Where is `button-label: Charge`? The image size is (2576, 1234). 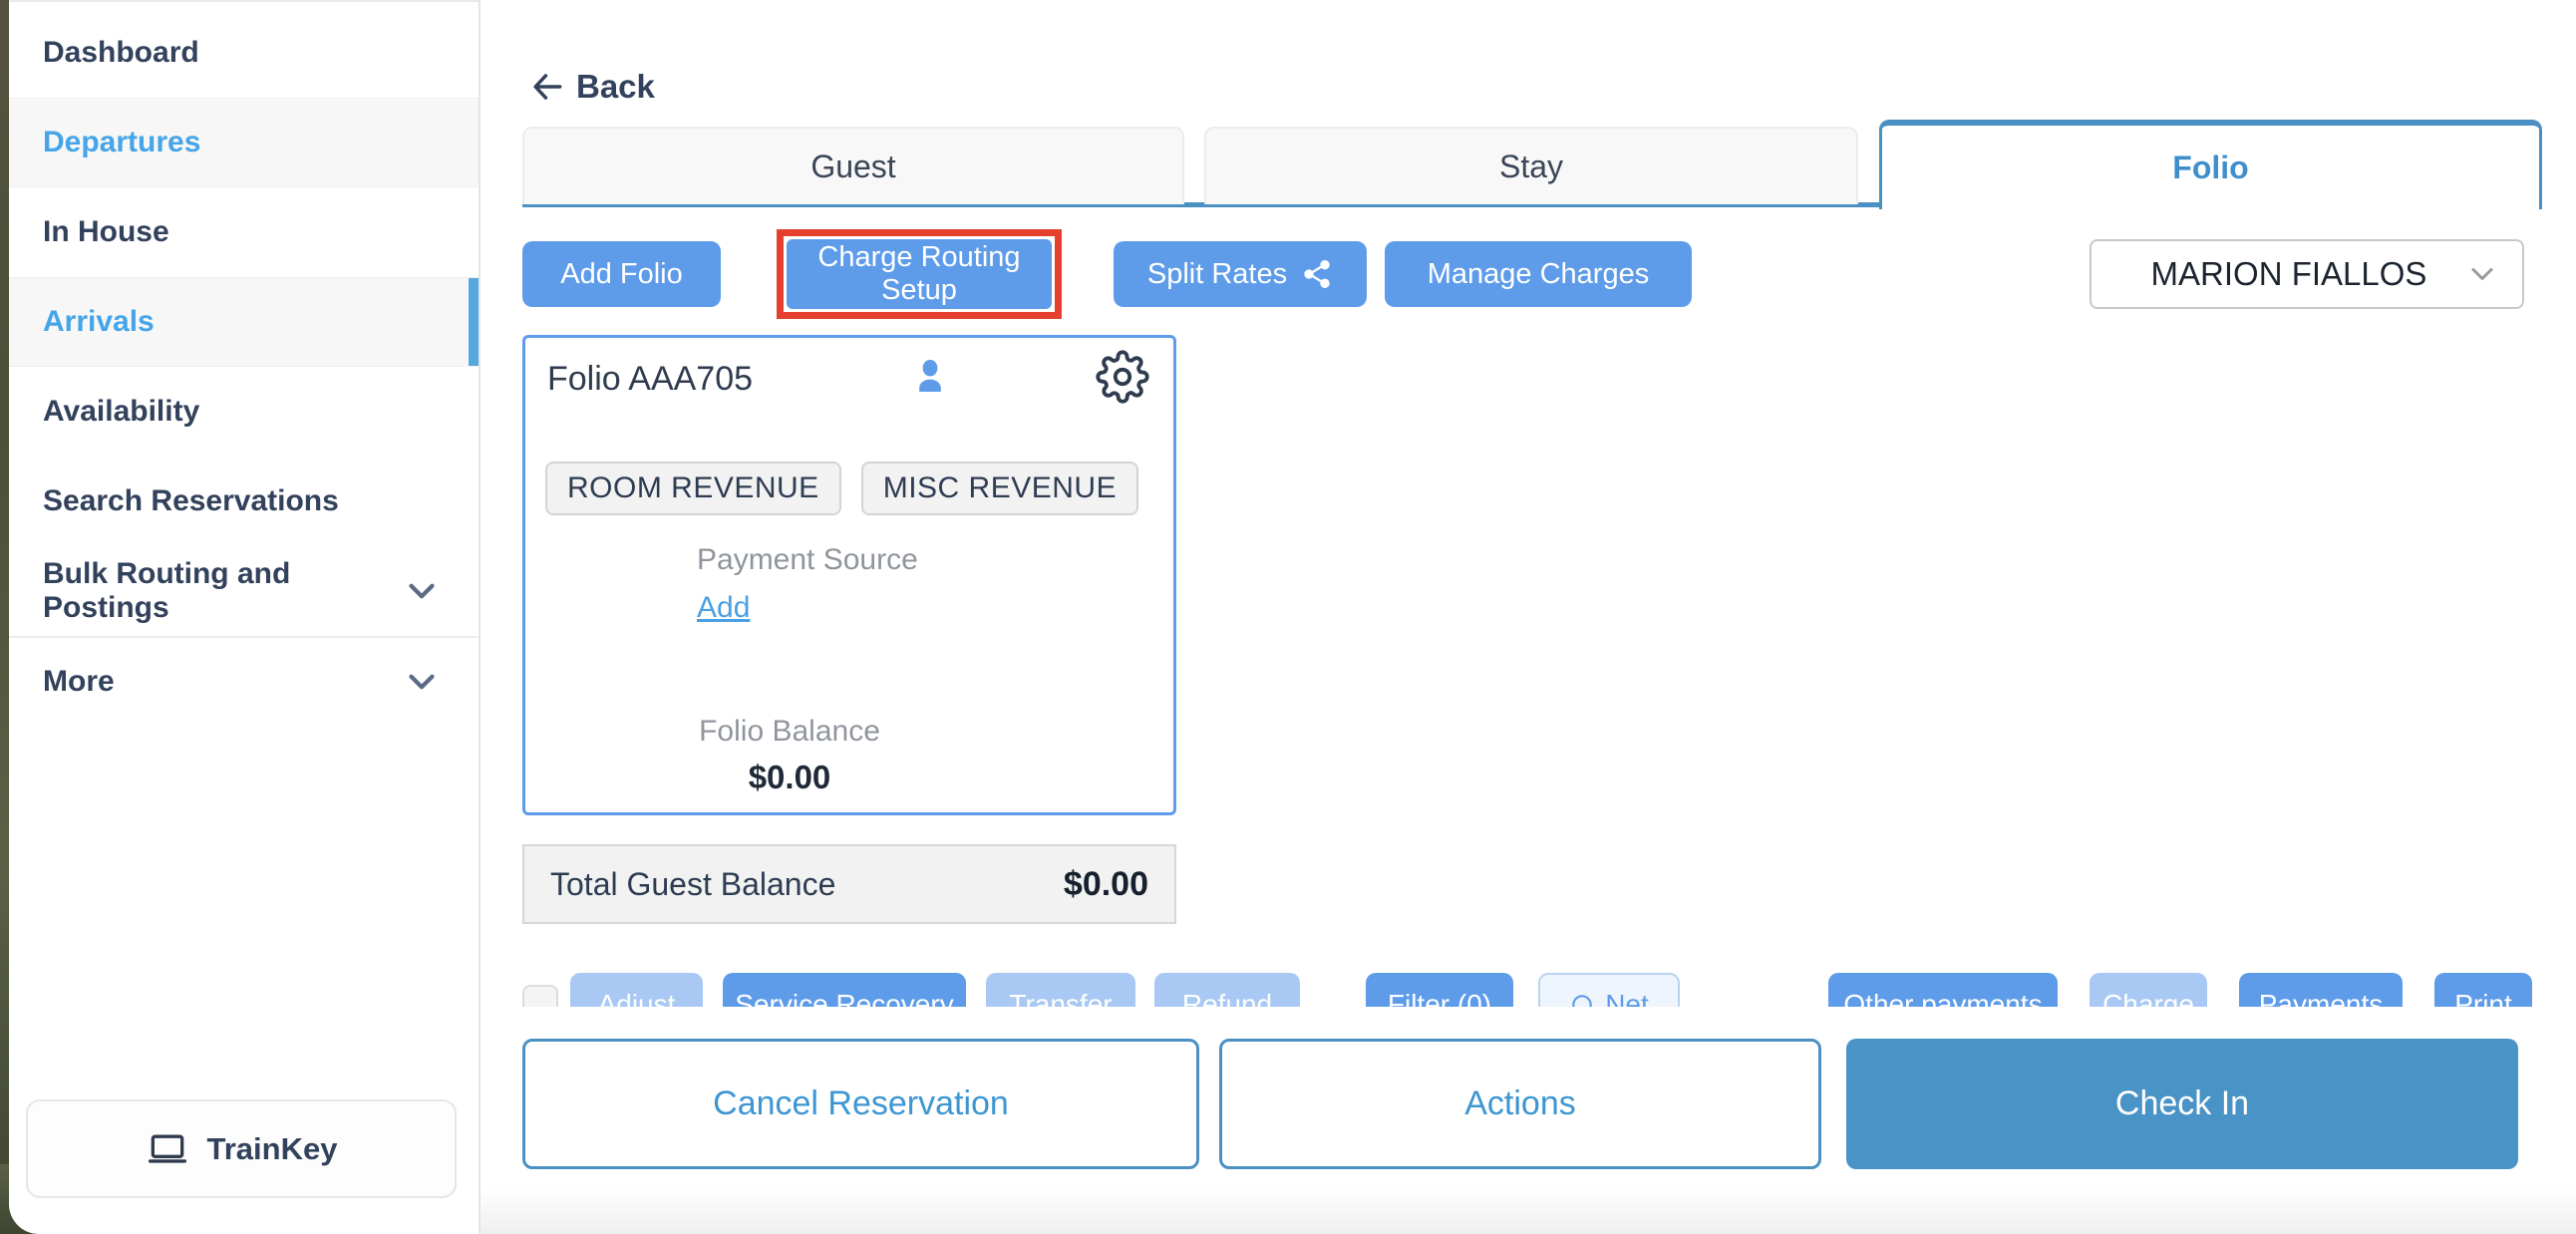
button-label: Charge is located at coordinates (2148, 998).